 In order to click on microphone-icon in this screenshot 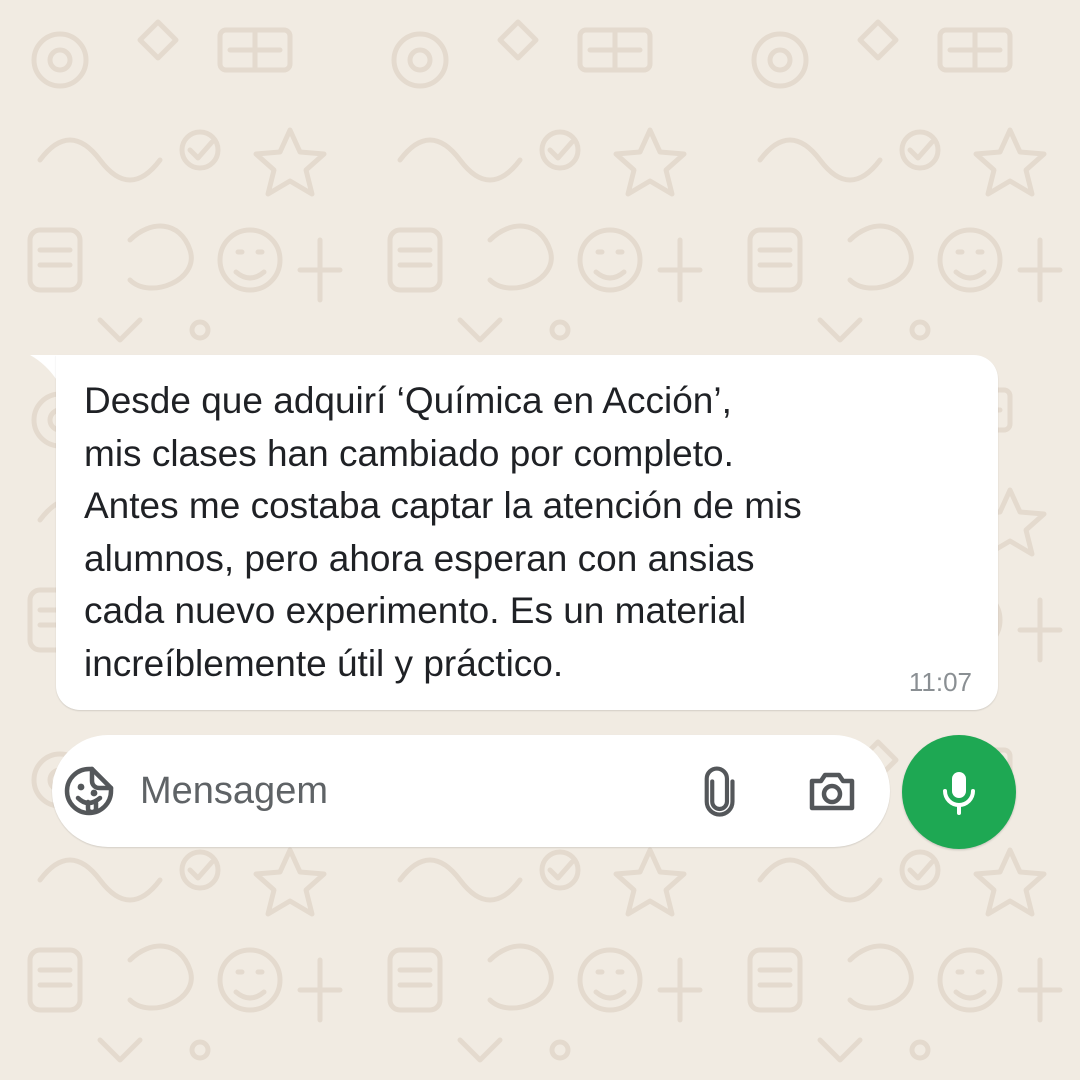, I will do `click(959, 793)`.